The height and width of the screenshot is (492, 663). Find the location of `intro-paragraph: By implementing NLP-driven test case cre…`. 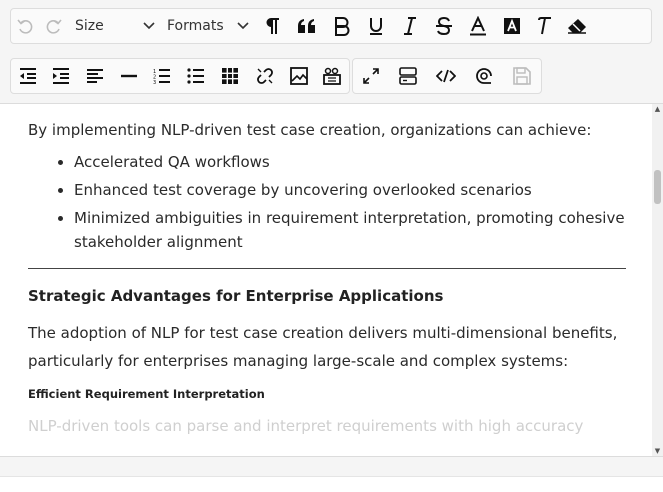

intro-paragraph: By implementing NLP-driven test case cre… is located at coordinates (310, 130).